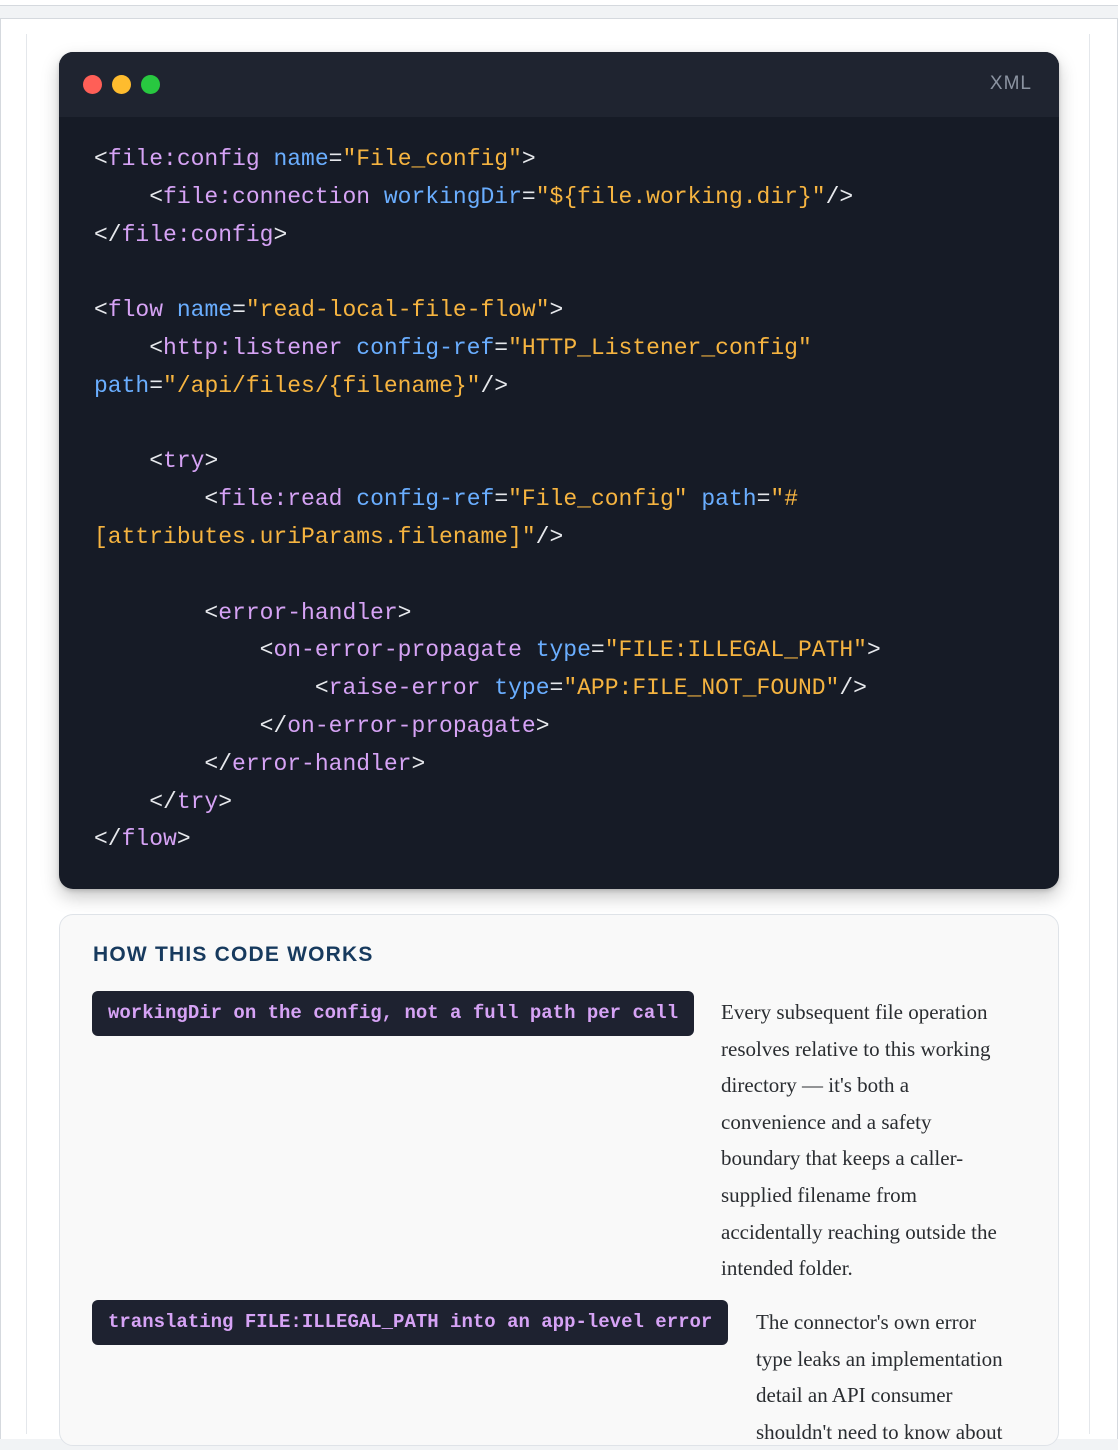  What do you see at coordinates (404, 688) in the screenshot?
I see `code-token: raise-error` at bounding box center [404, 688].